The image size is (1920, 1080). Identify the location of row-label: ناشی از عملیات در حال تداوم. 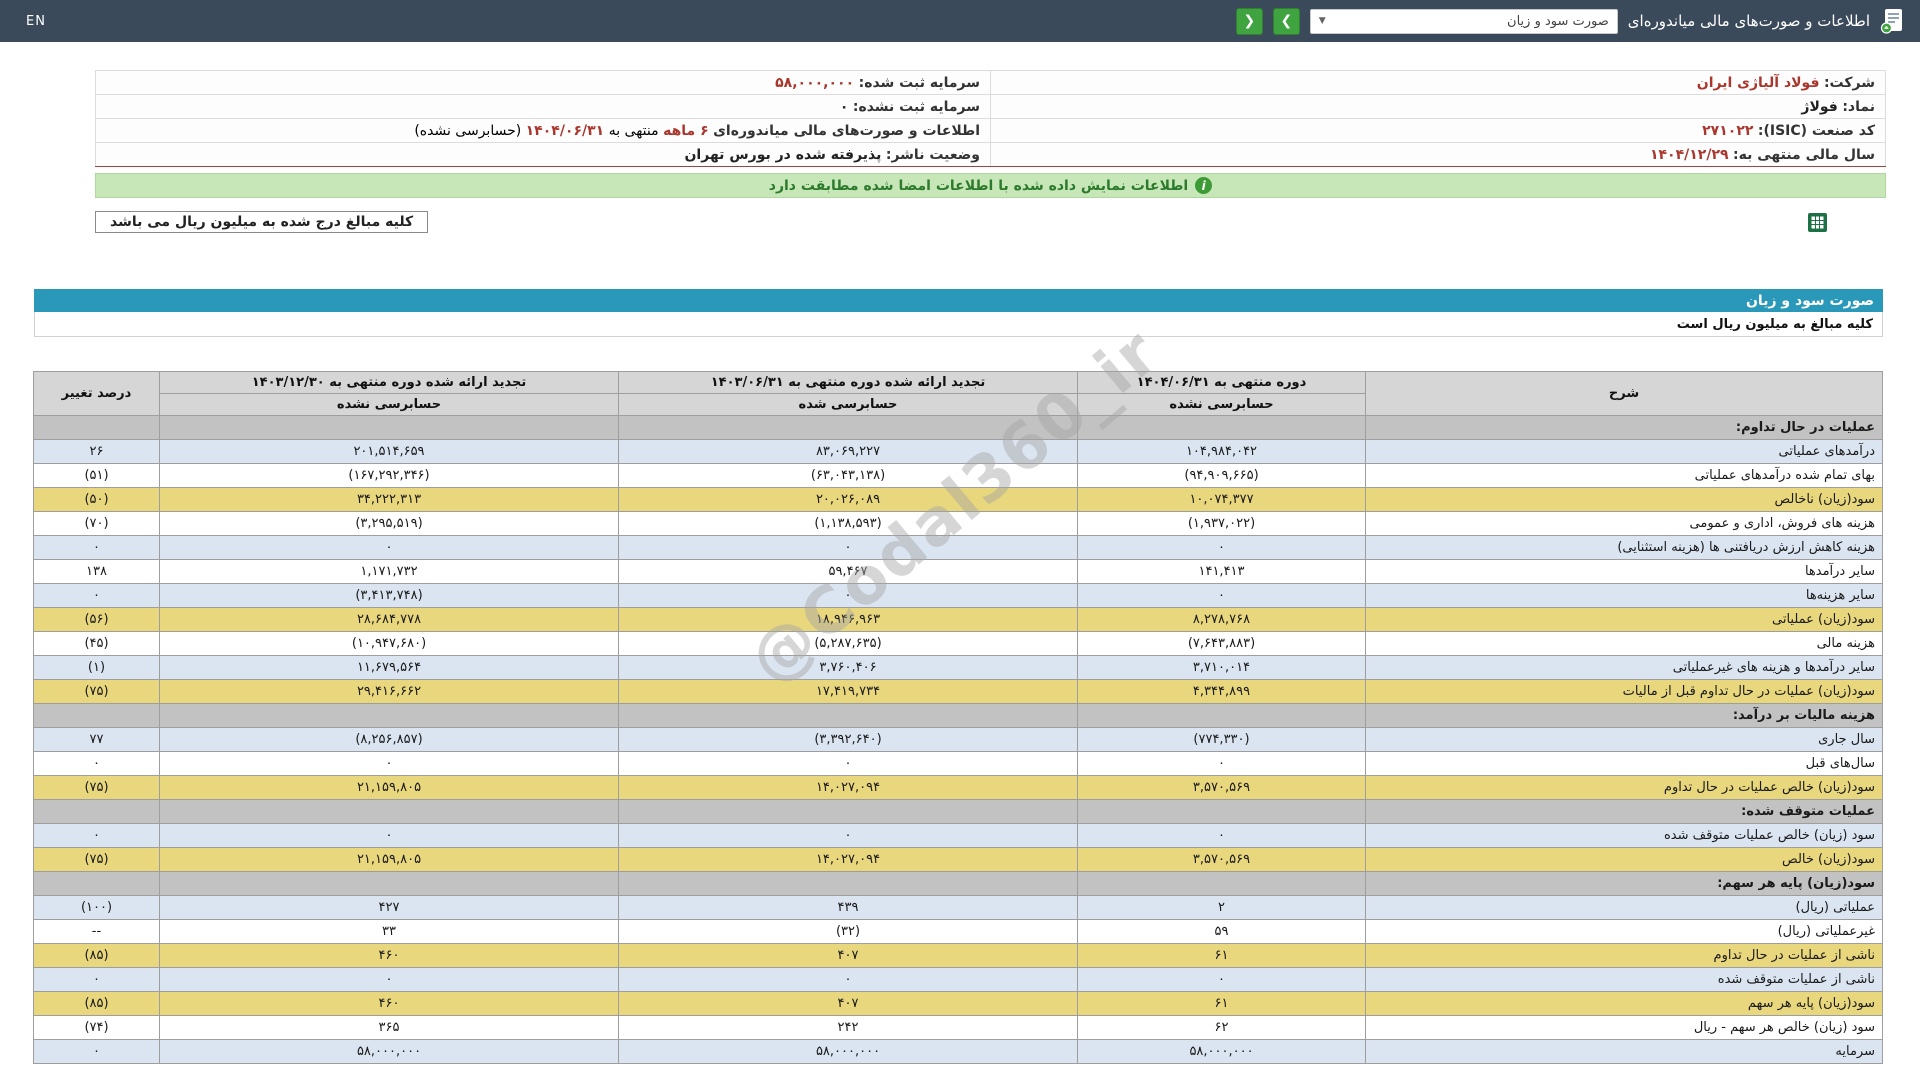
(1624, 955).